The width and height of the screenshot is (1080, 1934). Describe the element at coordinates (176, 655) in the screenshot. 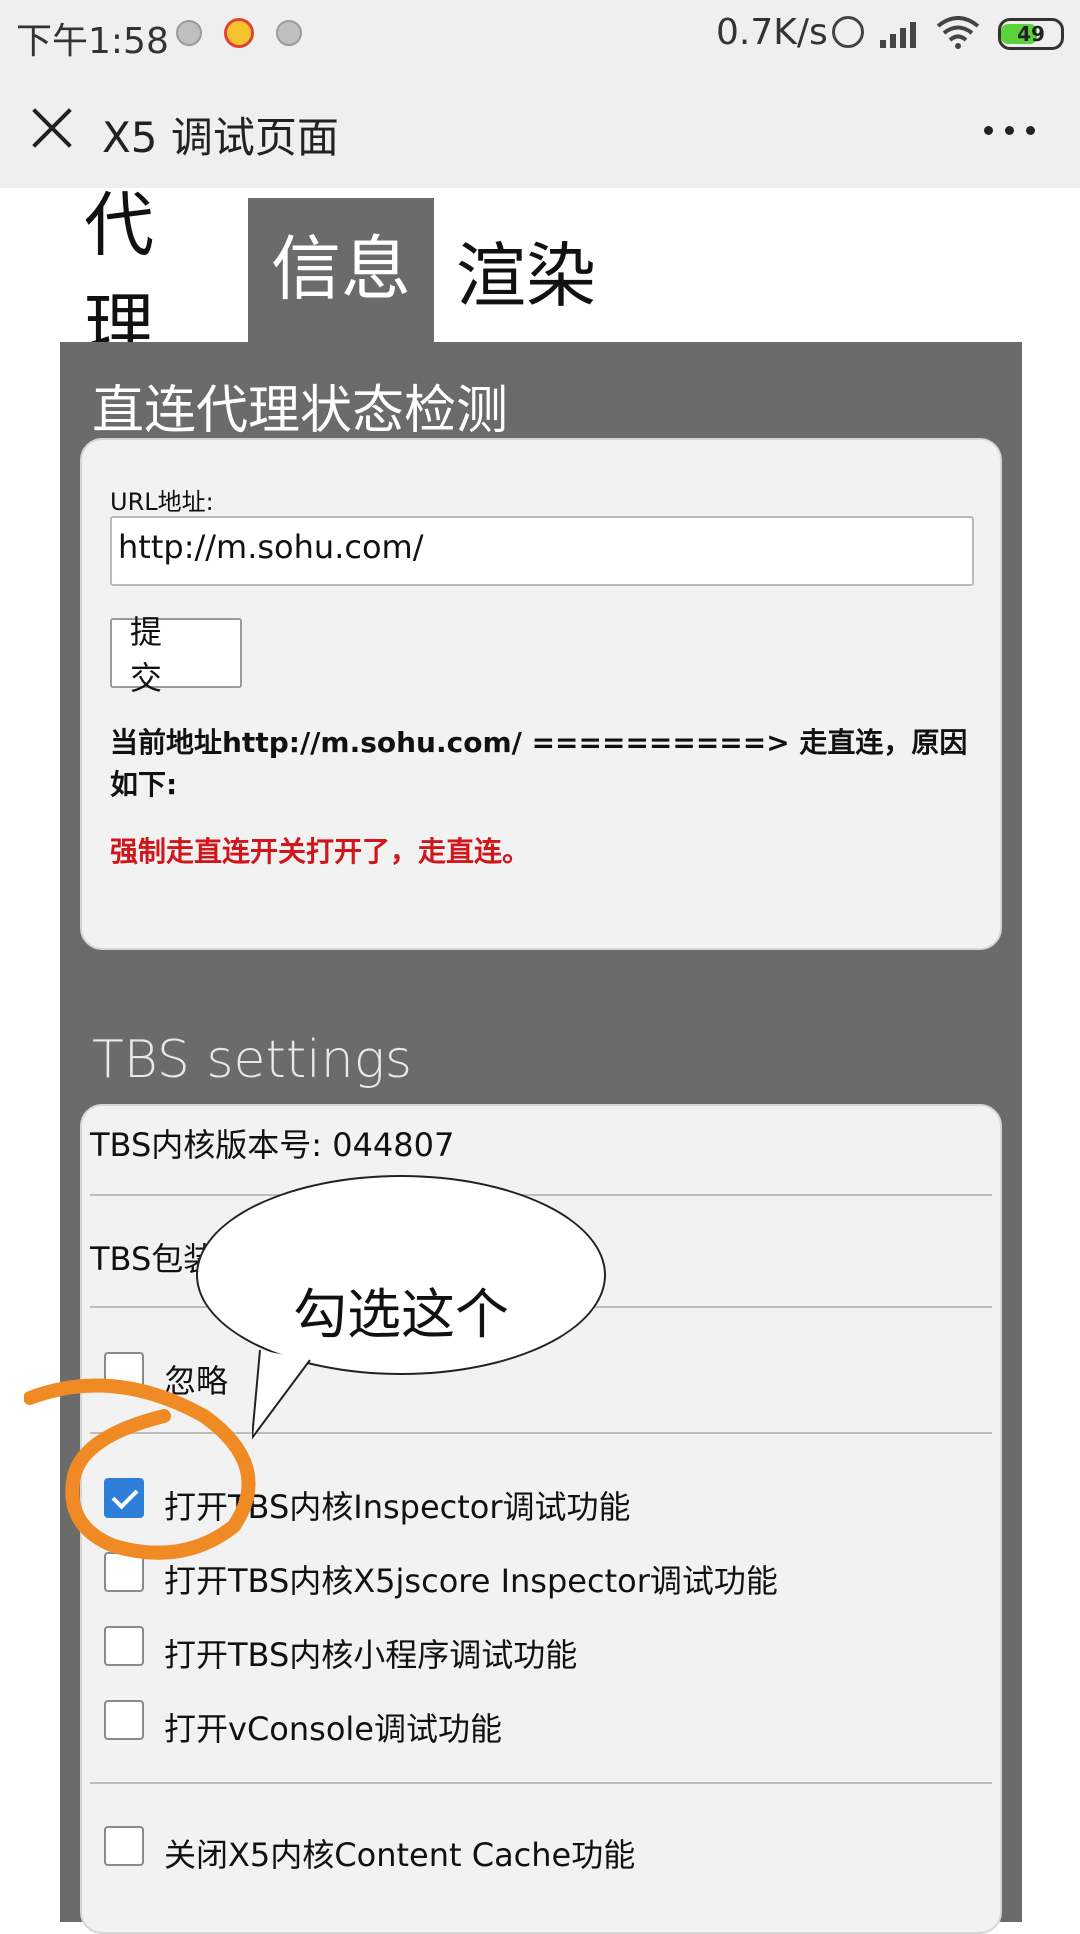

I see `submit-button: 提 交` at that location.